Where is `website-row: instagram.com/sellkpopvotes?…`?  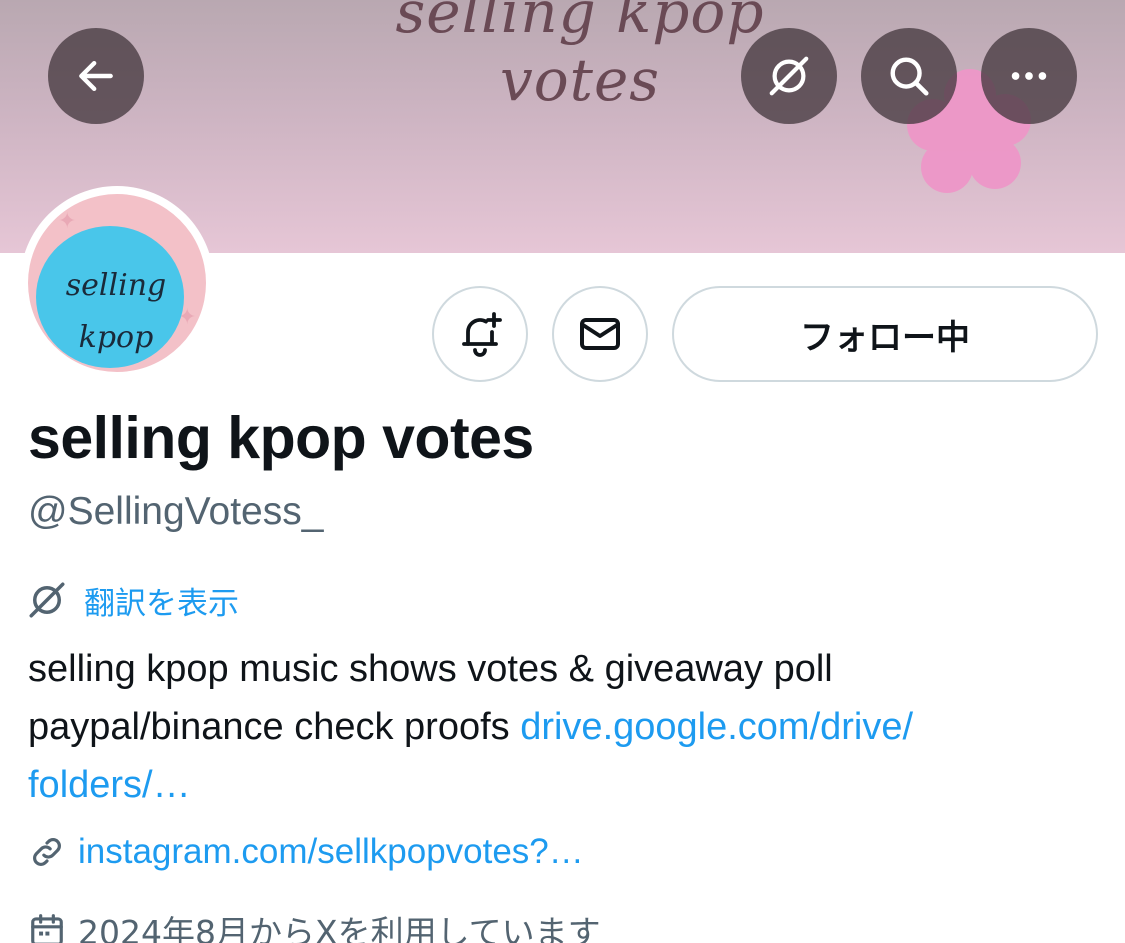
website-row: instagram.com/sellkpopvotes?… is located at coordinates (306, 852).